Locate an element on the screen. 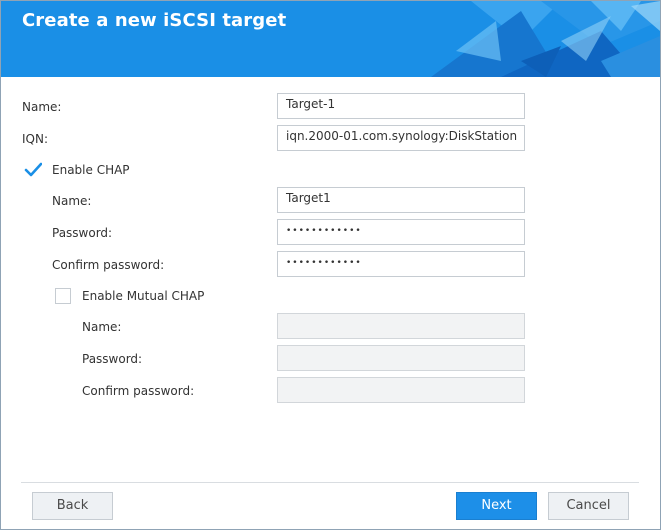  back-button: Back is located at coordinates (72, 506).